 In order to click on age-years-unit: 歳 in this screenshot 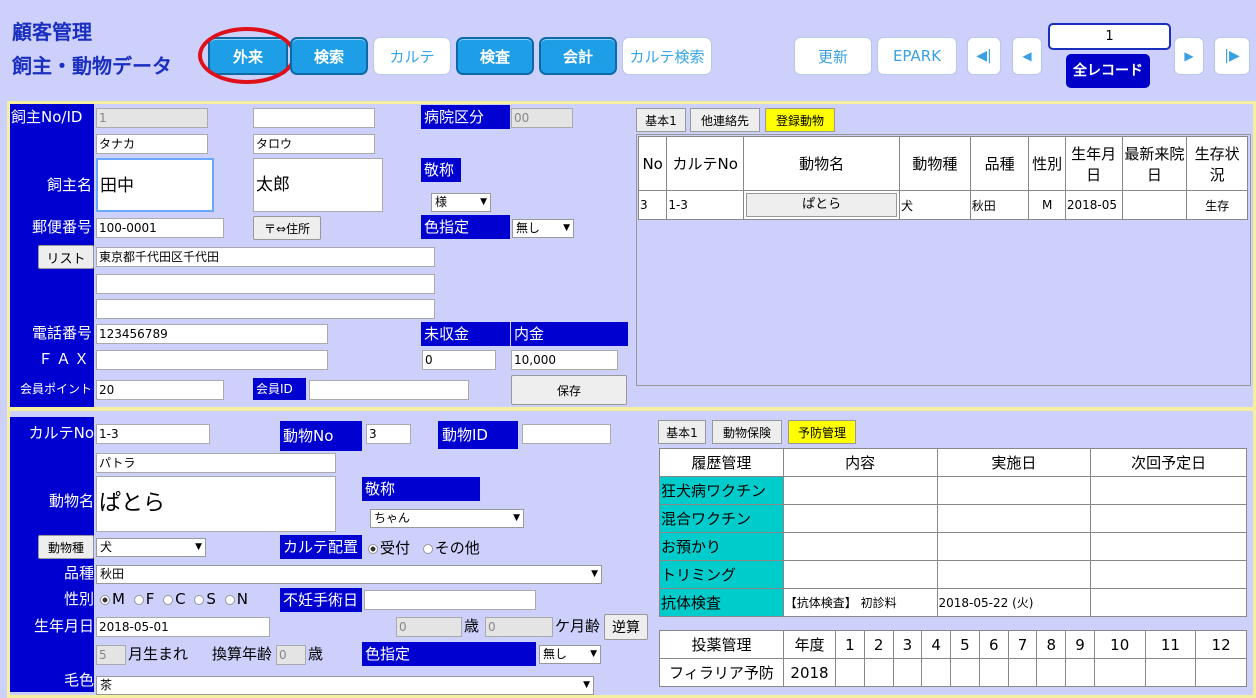, I will do `click(472, 626)`.